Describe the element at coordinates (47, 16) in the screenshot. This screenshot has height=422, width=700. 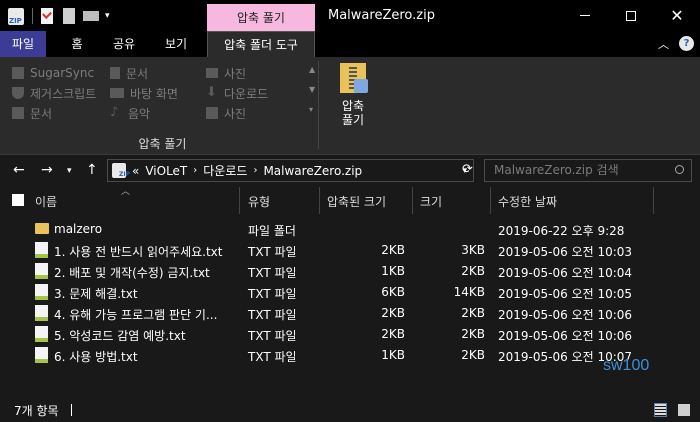
I see `properties-icon` at that location.